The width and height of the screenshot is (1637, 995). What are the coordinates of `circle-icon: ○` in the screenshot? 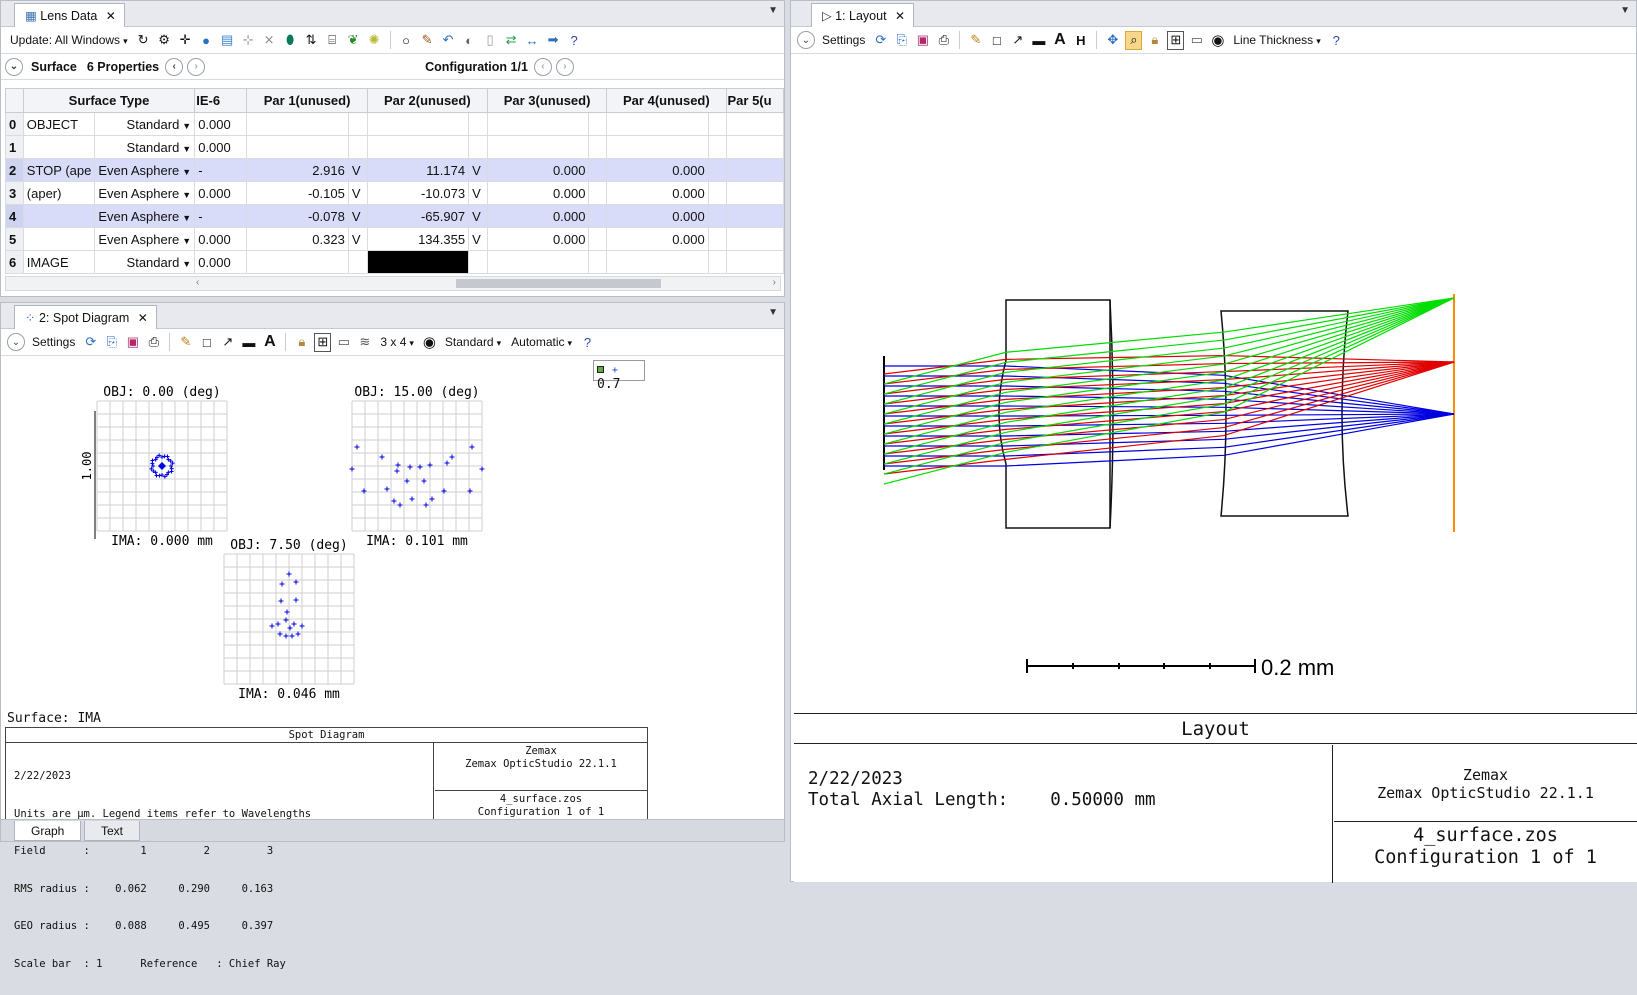 It's located at (406, 40).